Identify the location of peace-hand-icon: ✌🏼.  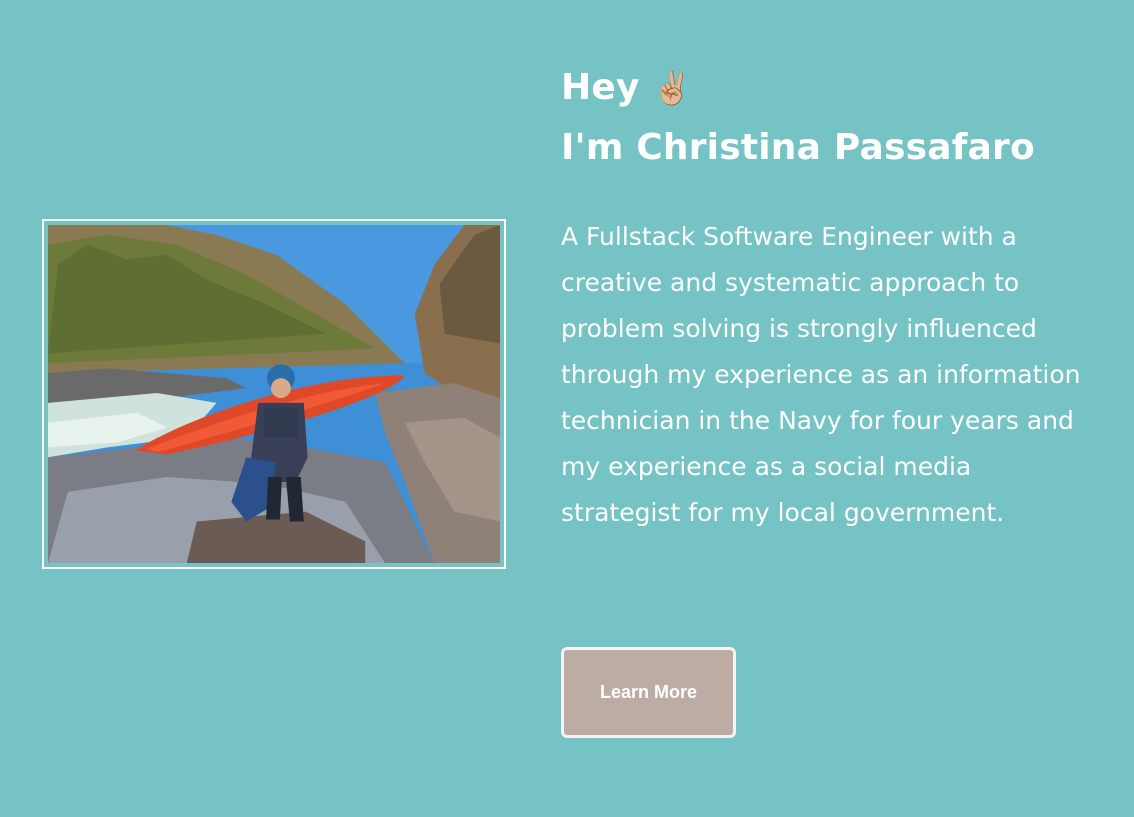
(672, 88).